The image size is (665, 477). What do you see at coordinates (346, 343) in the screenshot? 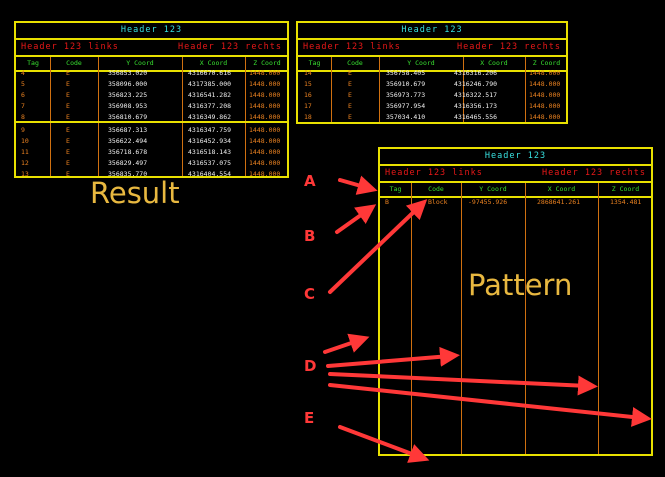
I see `arrow-d1` at bounding box center [346, 343].